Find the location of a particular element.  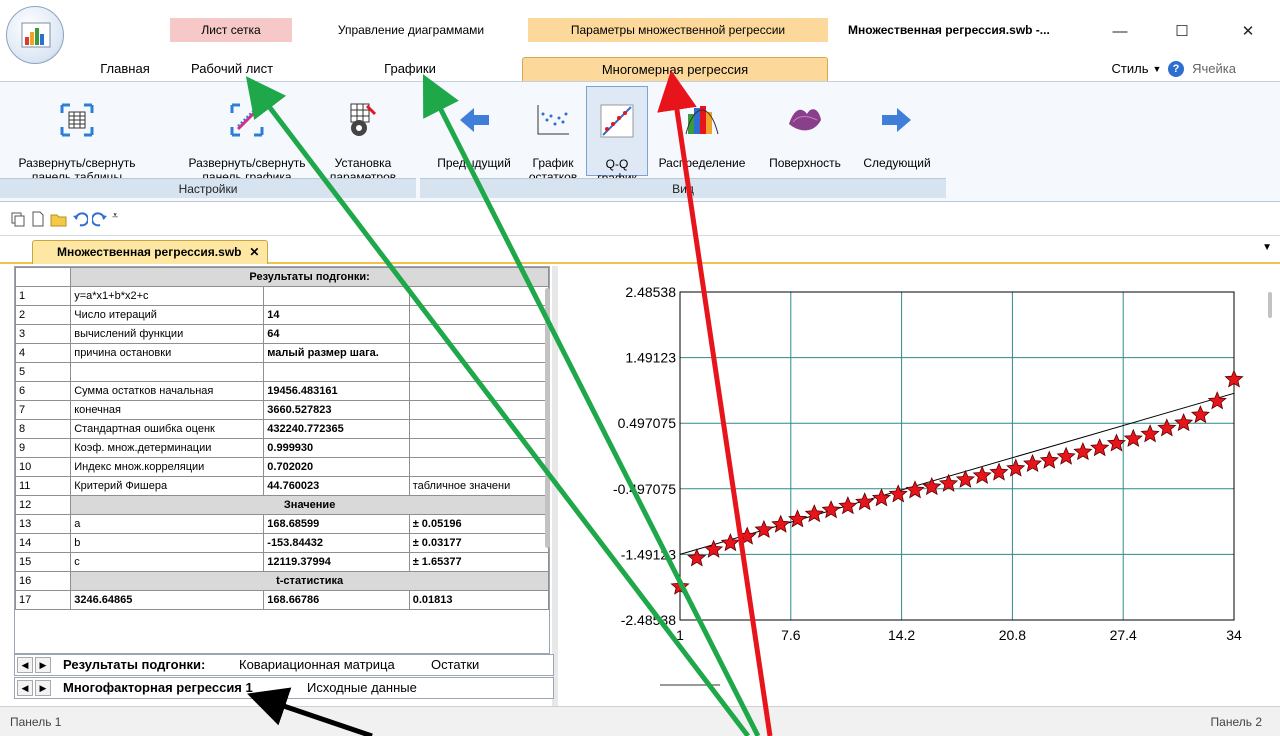

next-sheet-icon: ▶ is located at coordinates (43, 665).